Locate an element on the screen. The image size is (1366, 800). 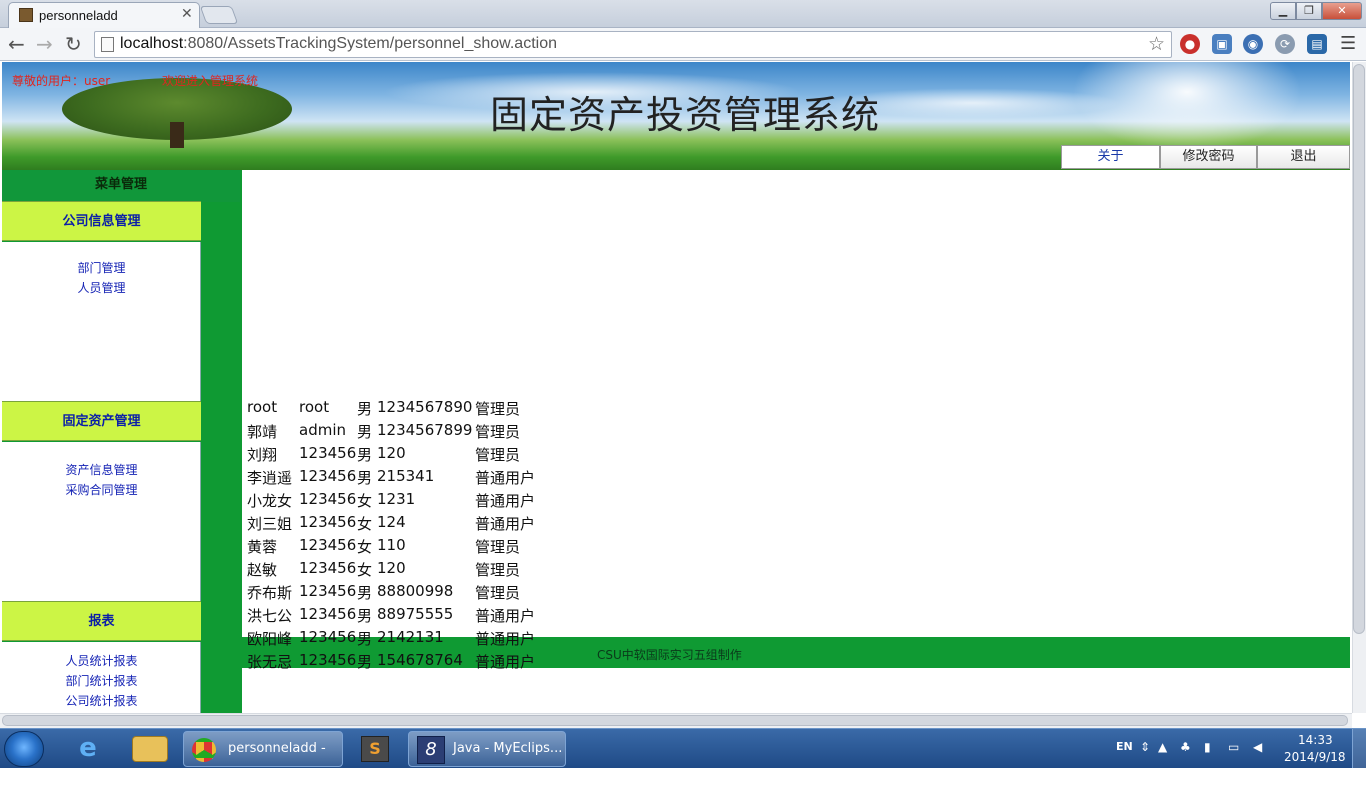
horizontal-scroll-thumb is located at coordinates (675, 720).